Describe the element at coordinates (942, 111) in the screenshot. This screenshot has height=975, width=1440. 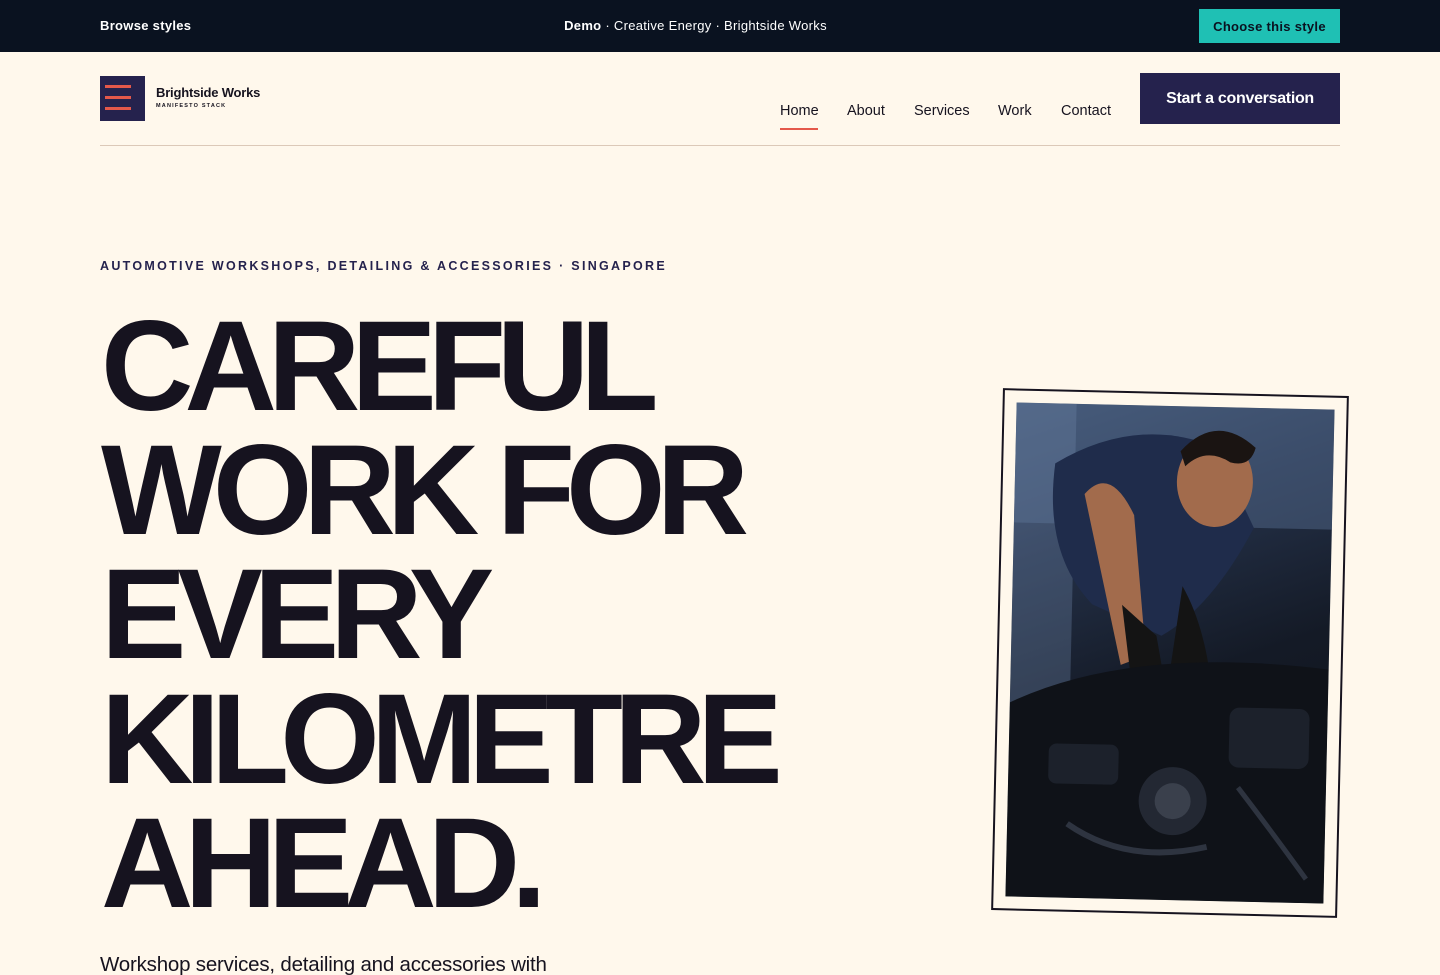
I see `nav-services: Services` at that location.